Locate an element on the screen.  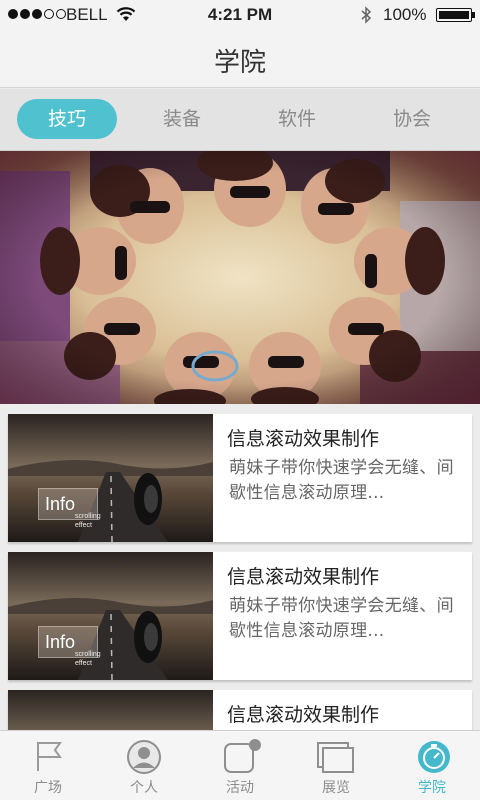
bottom-tab-label: 展览 is located at coordinates (336, 788).